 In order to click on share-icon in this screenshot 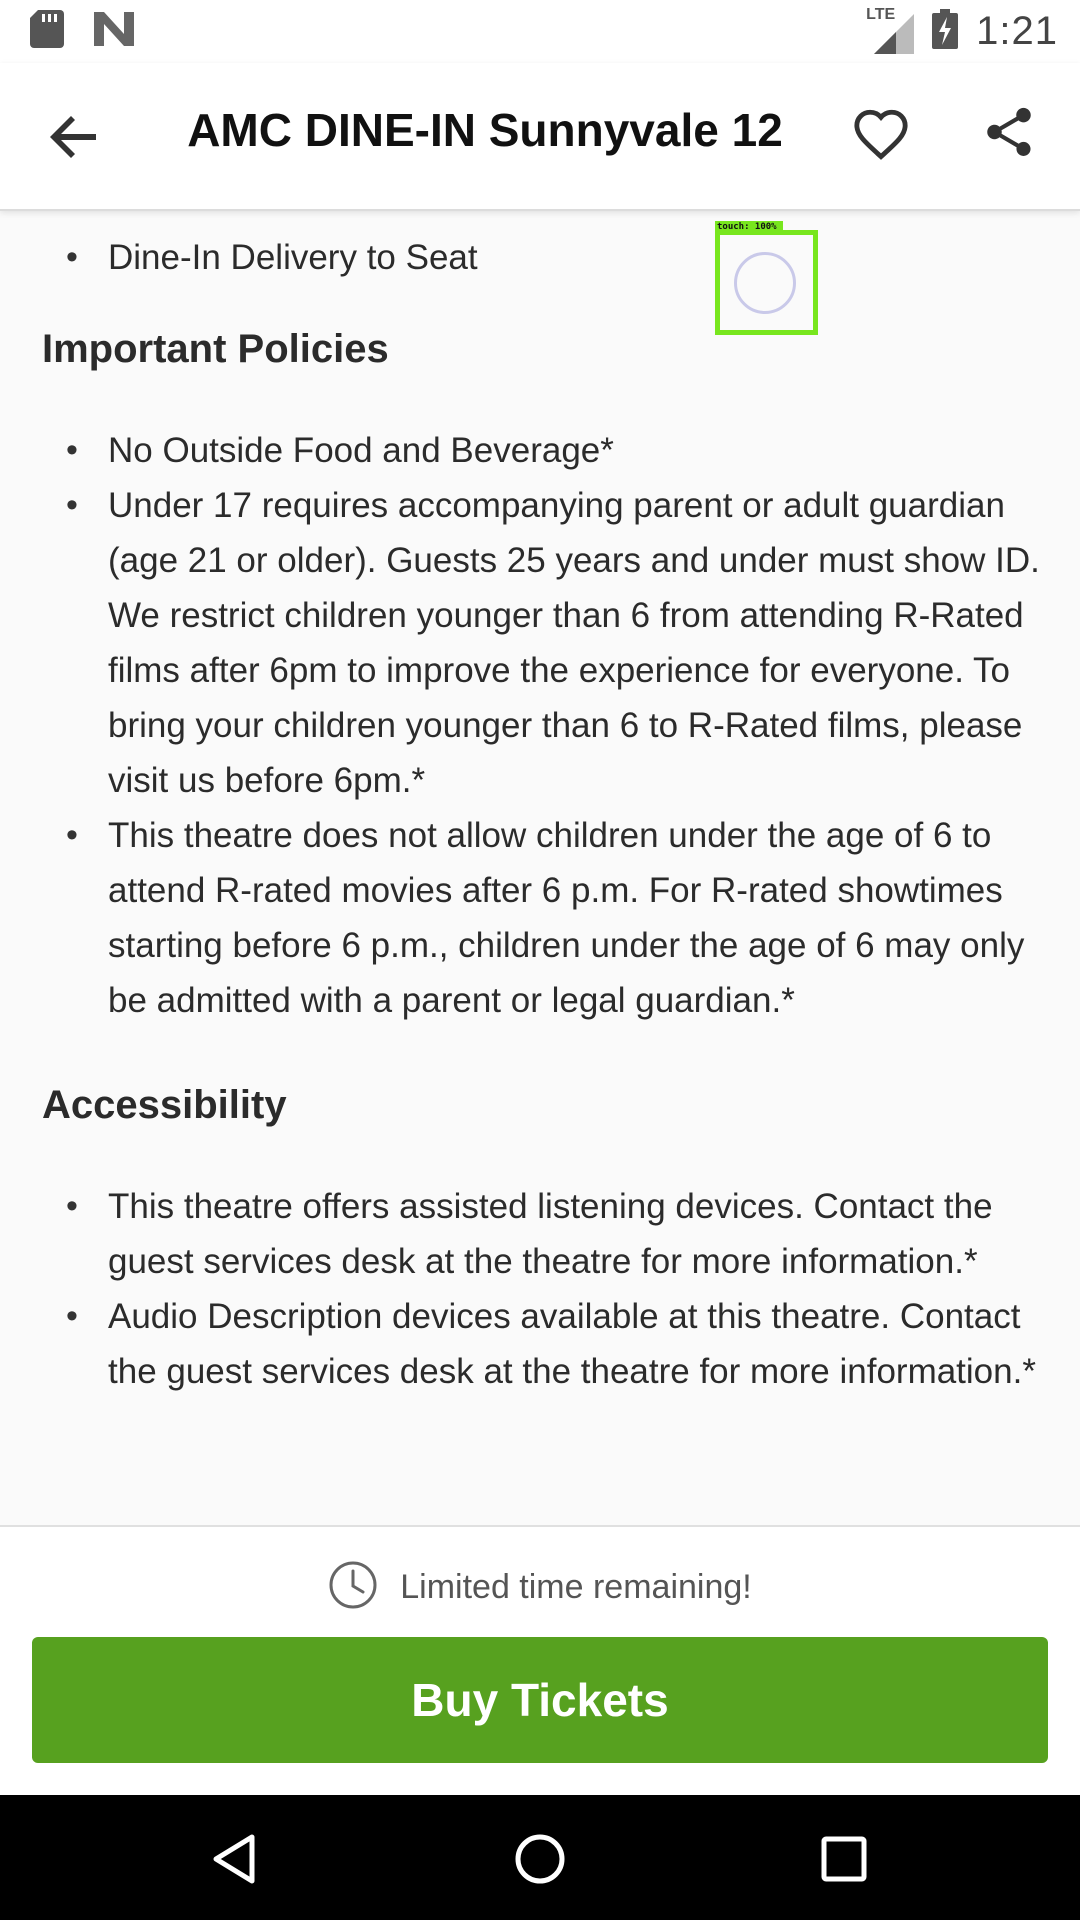, I will do `click(1009, 132)`.